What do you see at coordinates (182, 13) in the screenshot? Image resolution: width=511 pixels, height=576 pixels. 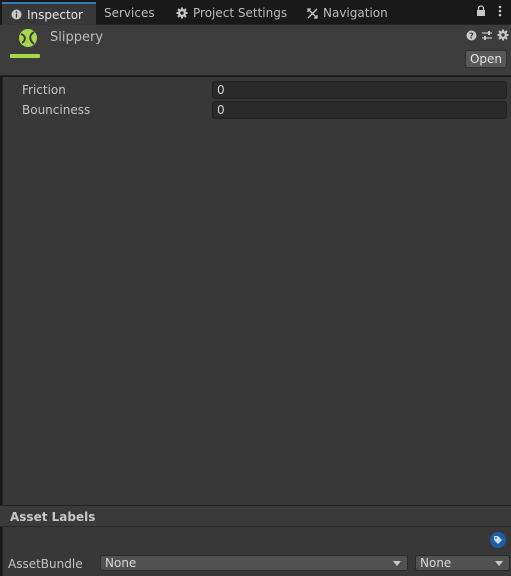 I see `gear-icon` at bounding box center [182, 13].